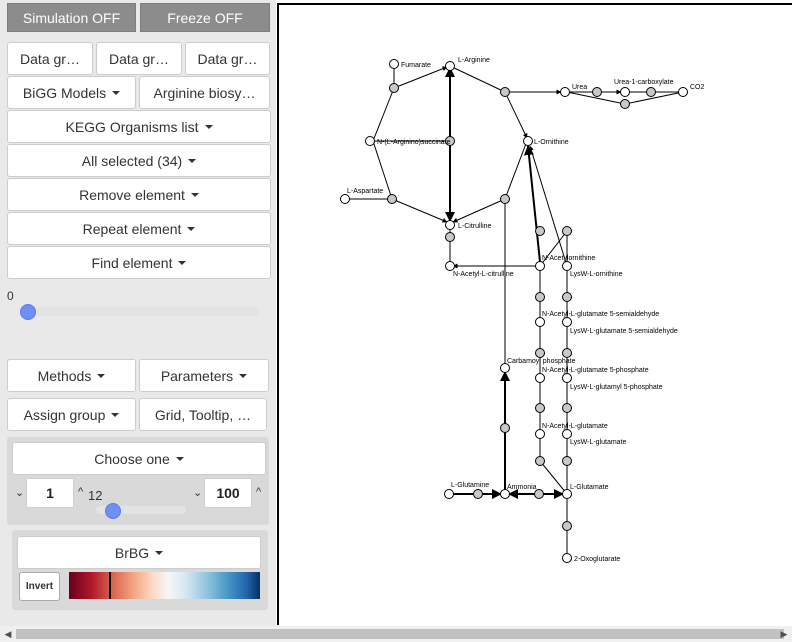  What do you see at coordinates (579, 87) in the screenshot?
I see `metabolite-label-urea: Urea` at bounding box center [579, 87].